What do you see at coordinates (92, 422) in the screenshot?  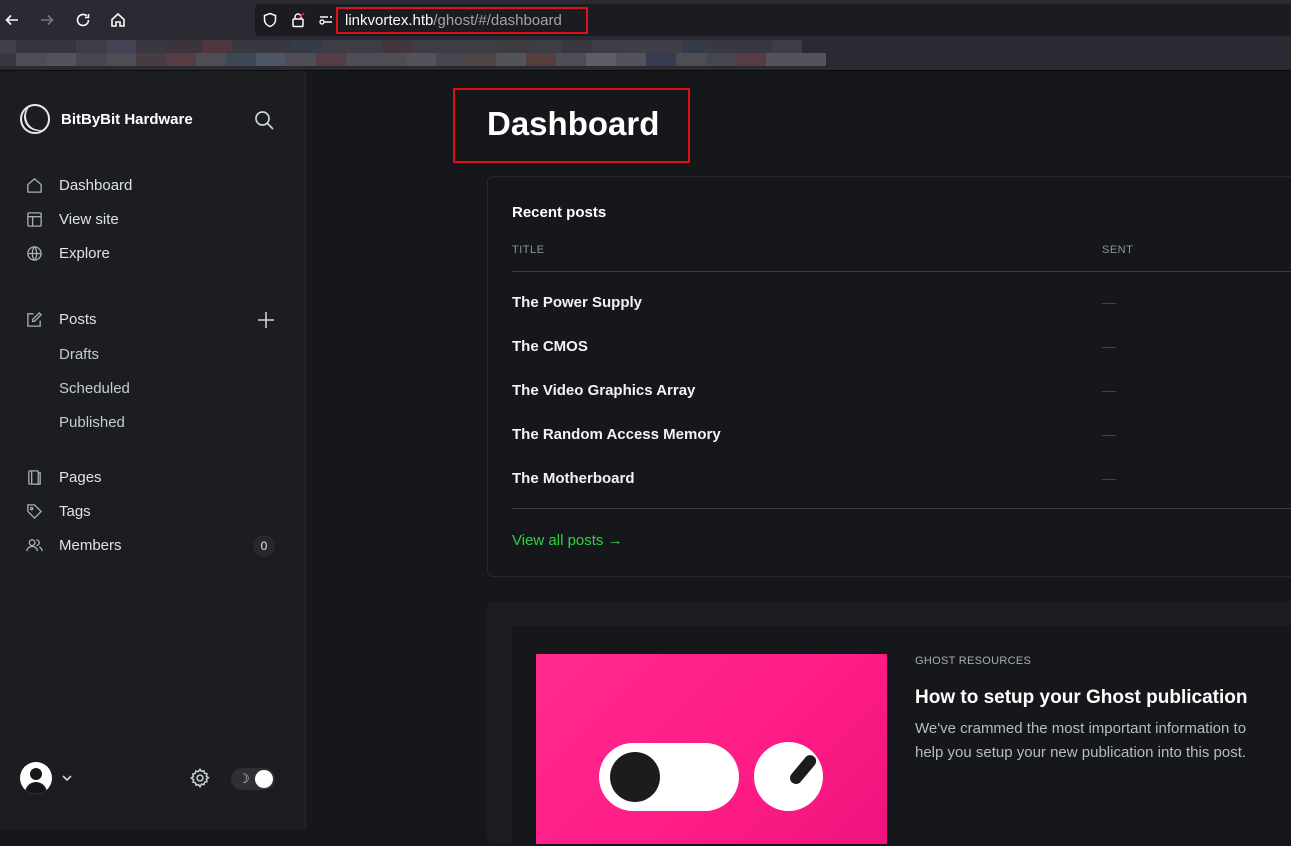 I see `sidebar-item-published: Published` at bounding box center [92, 422].